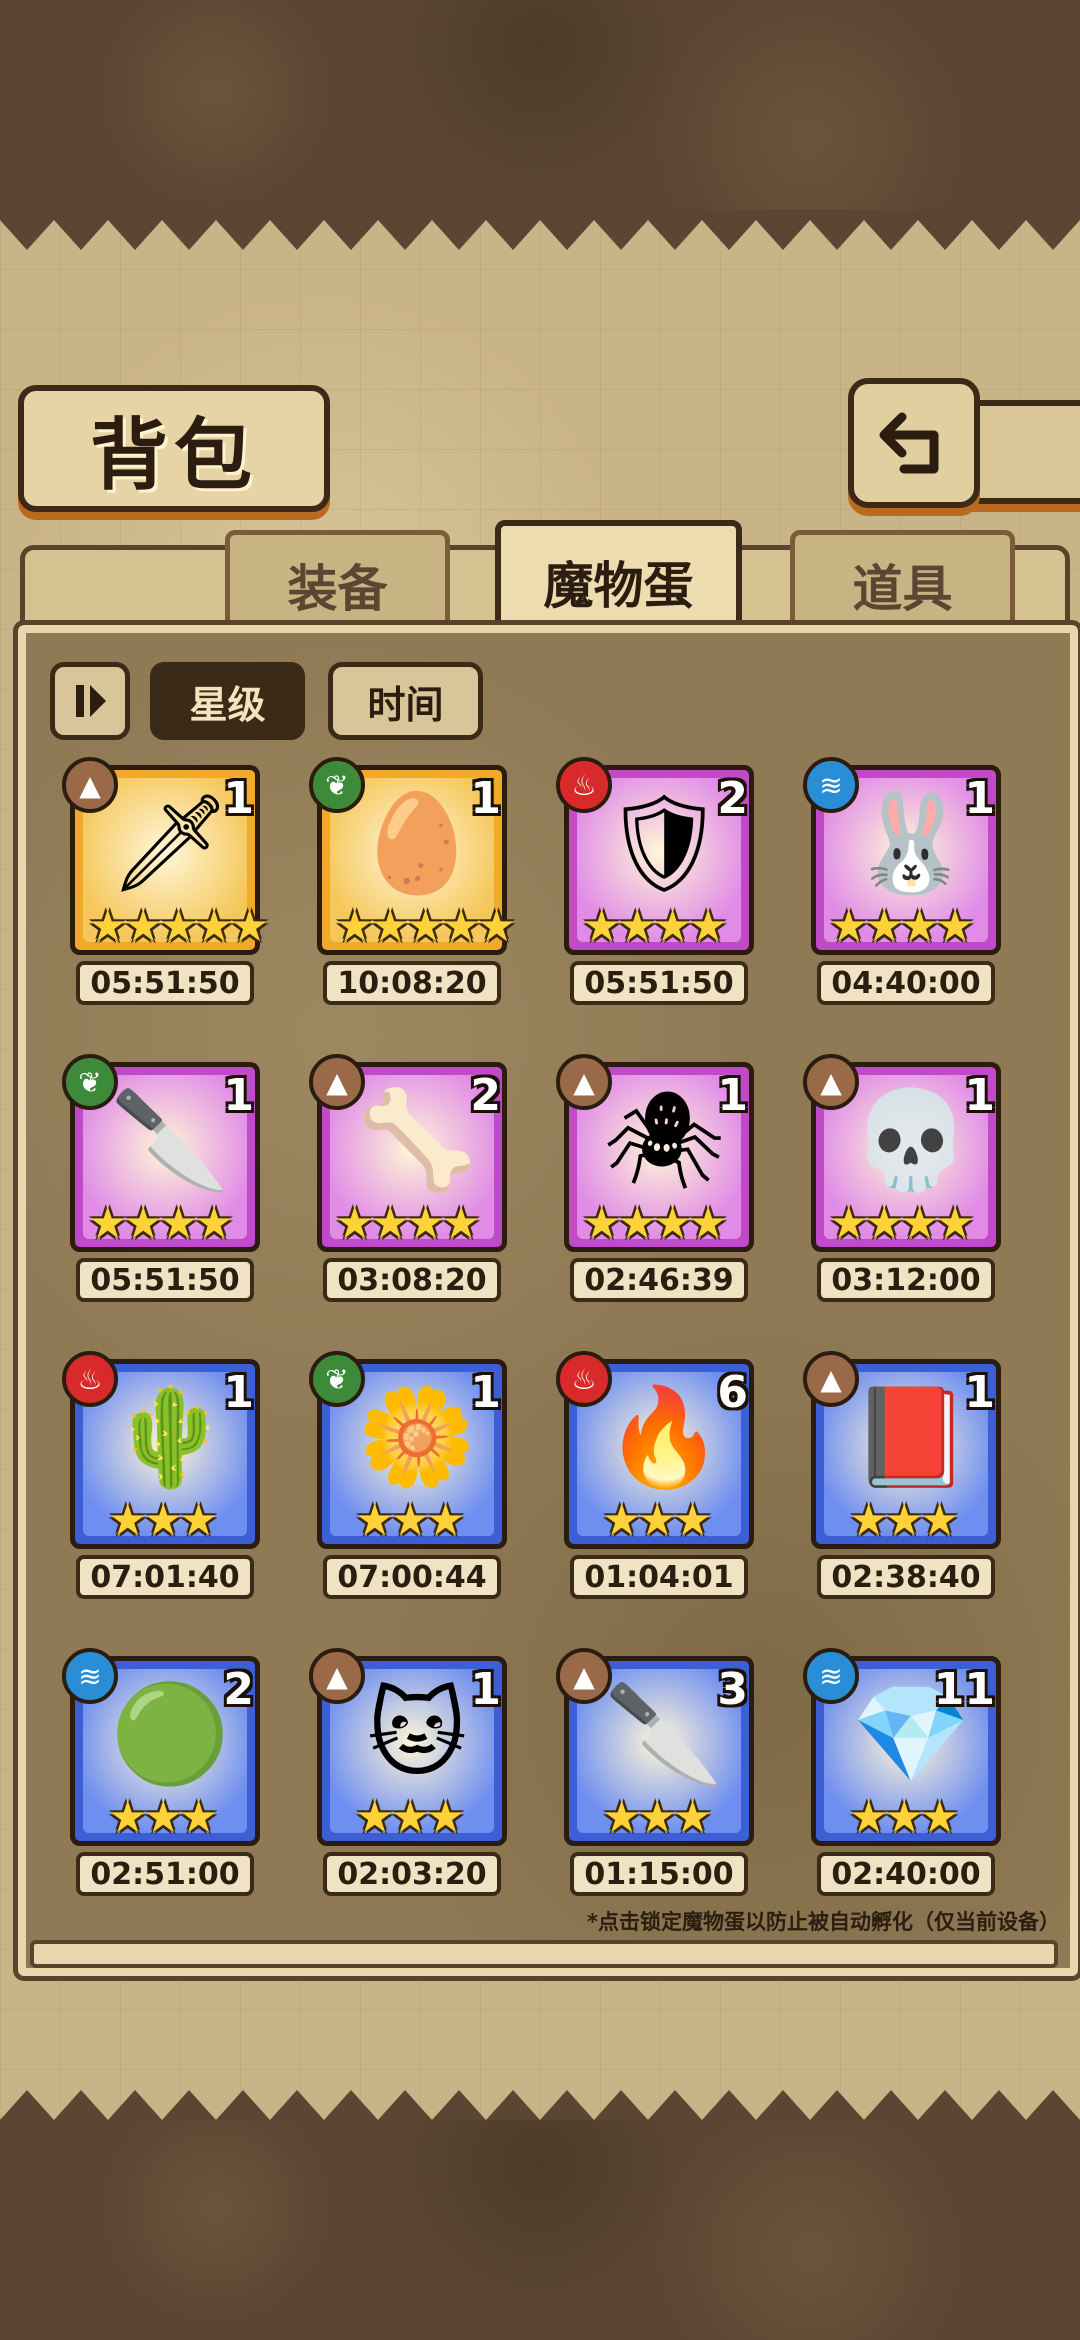  What do you see at coordinates (413, 1777) in the screenshot?
I see `egg-card: 🐱 ▲ 1 ★ ★ ★ 02:03:20` at bounding box center [413, 1777].